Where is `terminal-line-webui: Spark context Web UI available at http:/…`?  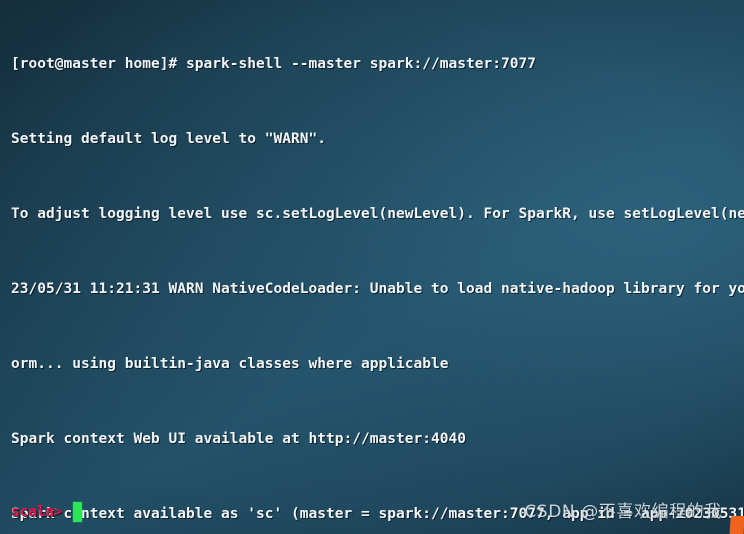
terminal-line-webui: Spark context Web UI available at http:/… is located at coordinates (238, 439).